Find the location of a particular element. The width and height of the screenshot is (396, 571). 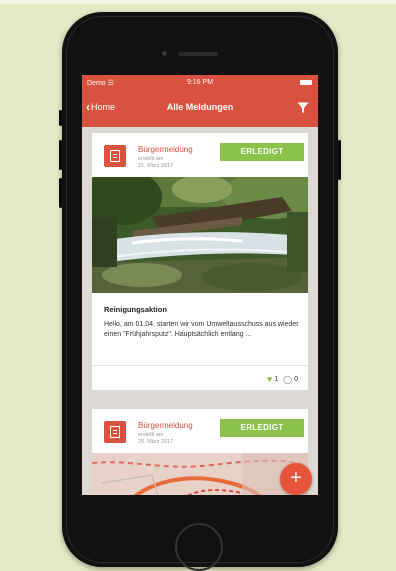

add-report-button: + is located at coordinates (296, 479).